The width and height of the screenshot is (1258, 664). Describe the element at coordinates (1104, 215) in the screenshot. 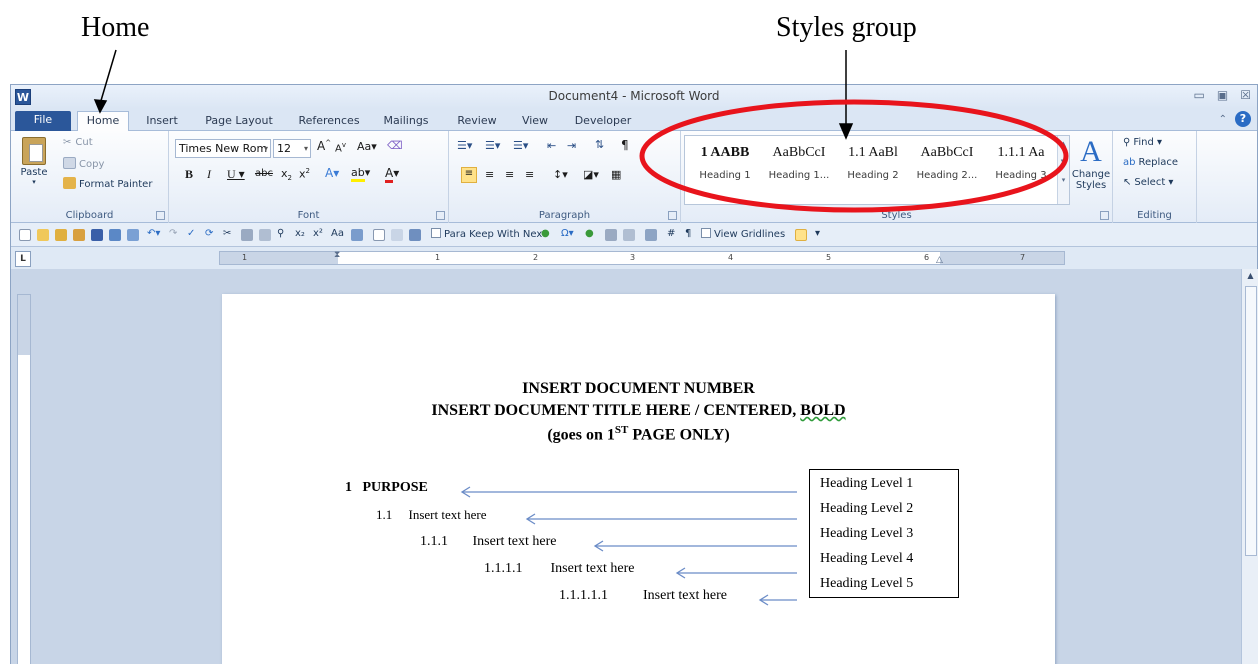

I see `styles-launcher-icon` at that location.